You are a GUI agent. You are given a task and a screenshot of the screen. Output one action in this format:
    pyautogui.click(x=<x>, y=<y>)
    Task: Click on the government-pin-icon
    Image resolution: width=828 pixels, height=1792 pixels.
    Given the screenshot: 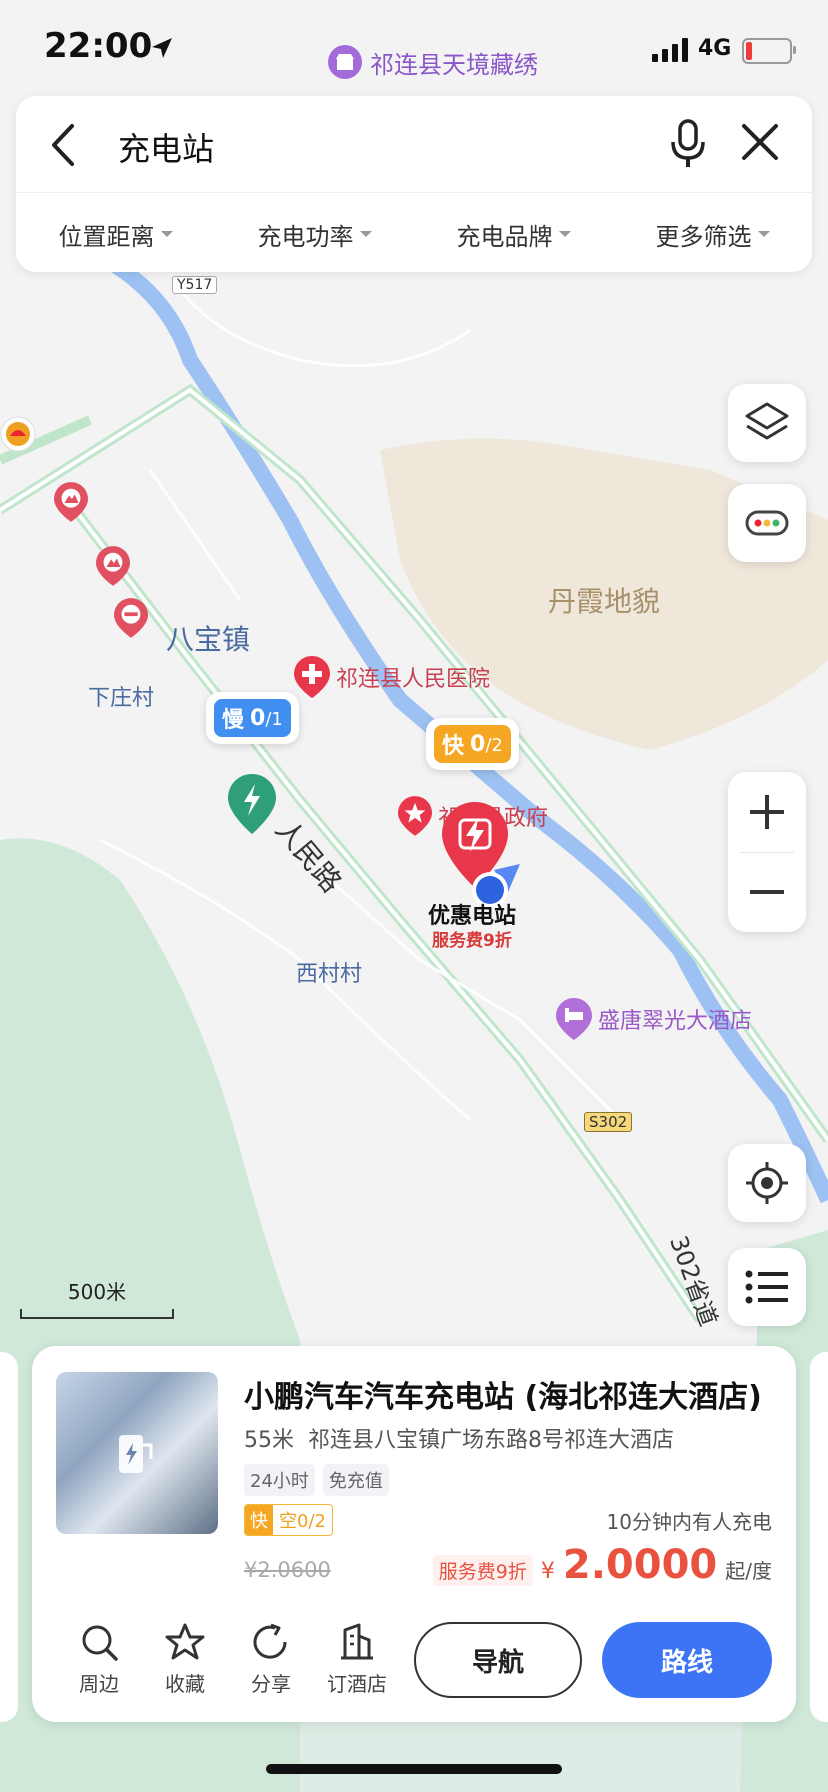 What is the action you would take?
    pyautogui.click(x=415, y=816)
    